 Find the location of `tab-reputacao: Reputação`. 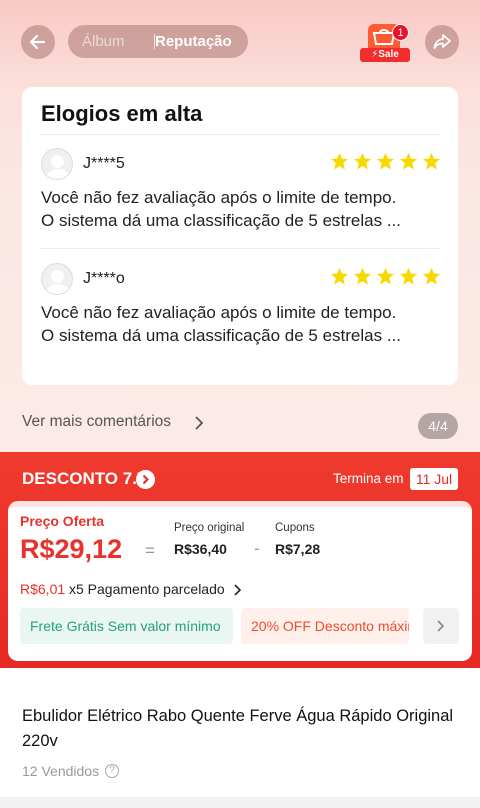

tab-reputacao: Reputação is located at coordinates (193, 41).